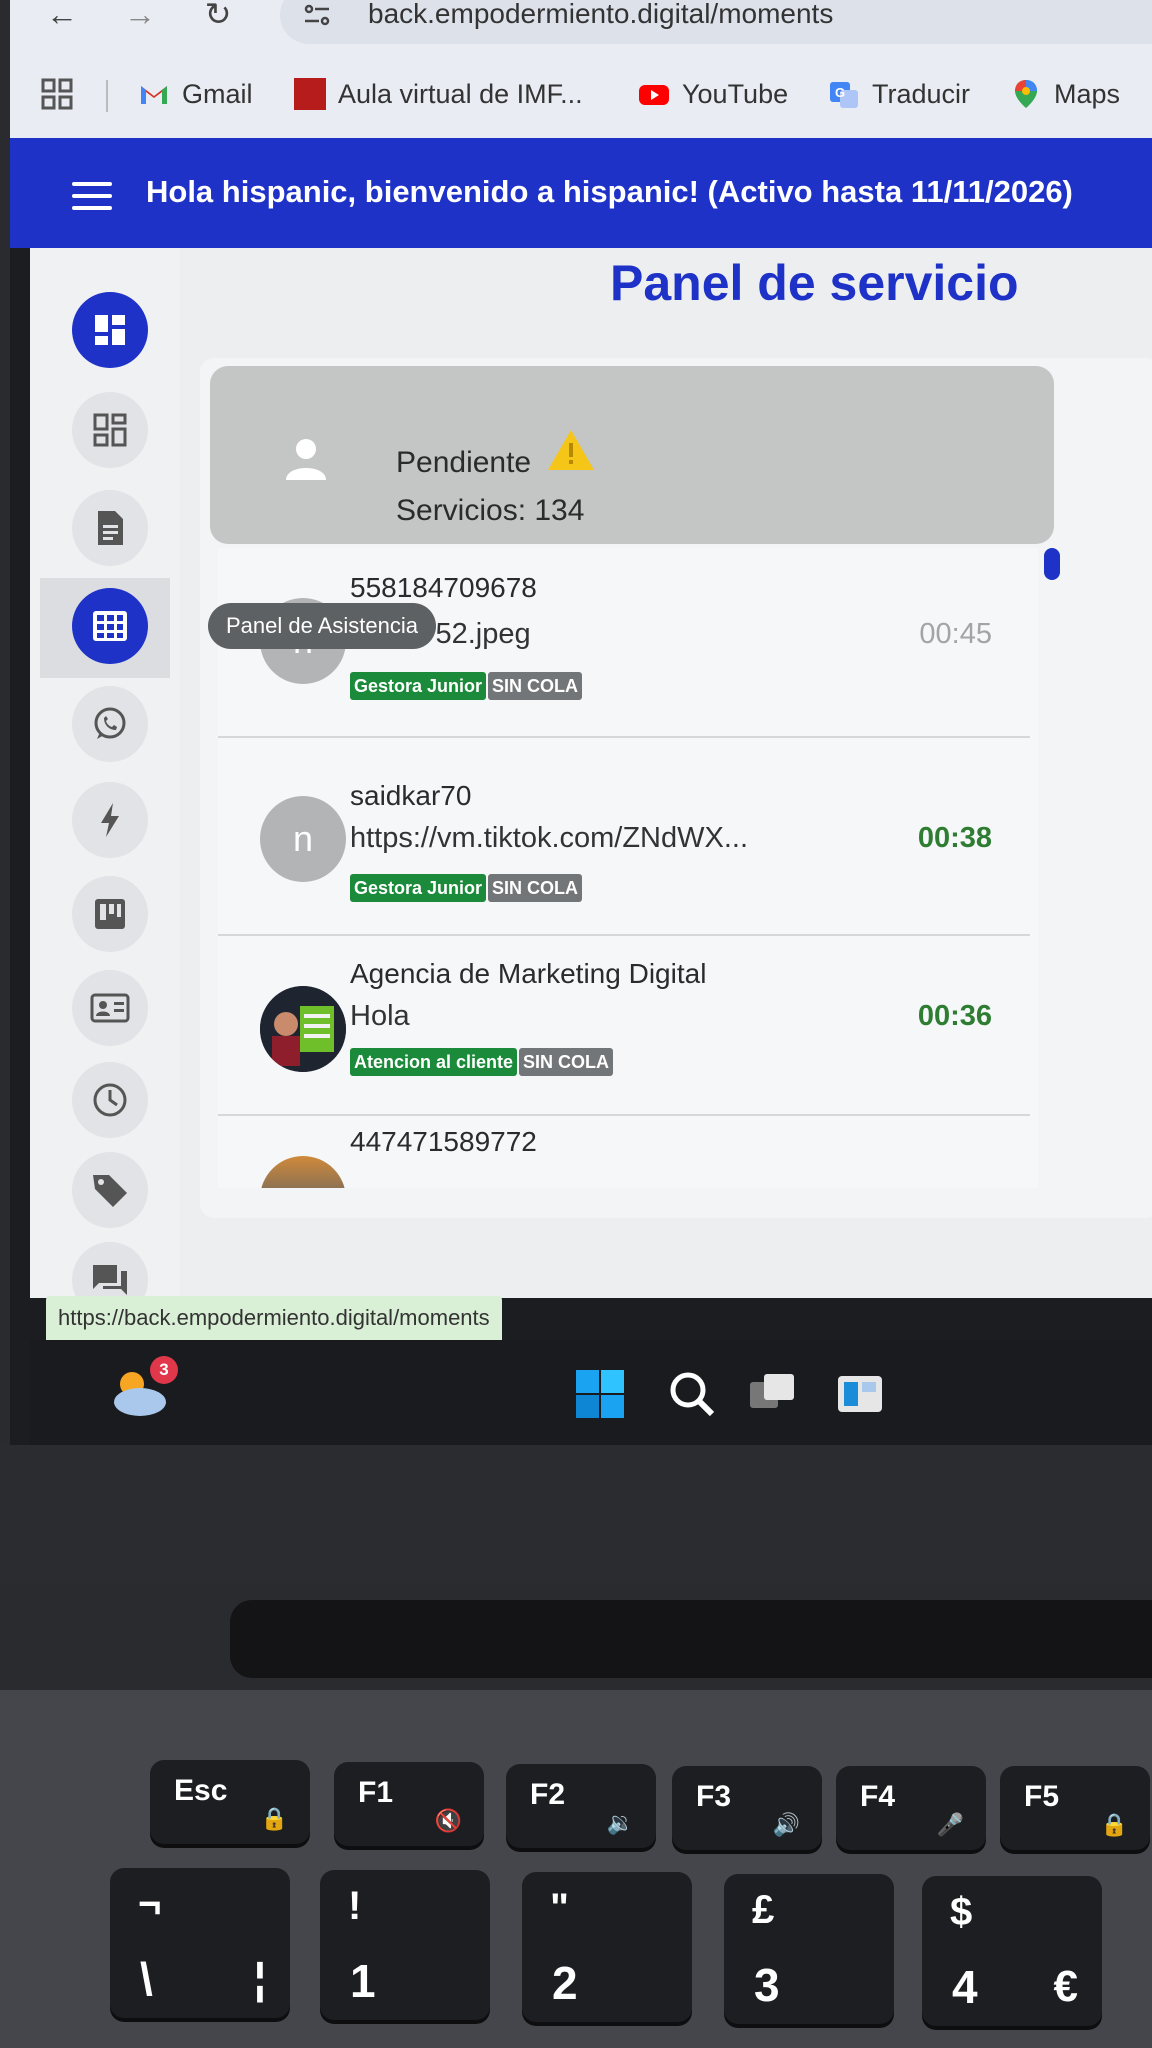 The width and height of the screenshot is (1152, 2048). What do you see at coordinates (274, 1818) in the screenshot?
I see `fn-lock-icon: 🔒` at bounding box center [274, 1818].